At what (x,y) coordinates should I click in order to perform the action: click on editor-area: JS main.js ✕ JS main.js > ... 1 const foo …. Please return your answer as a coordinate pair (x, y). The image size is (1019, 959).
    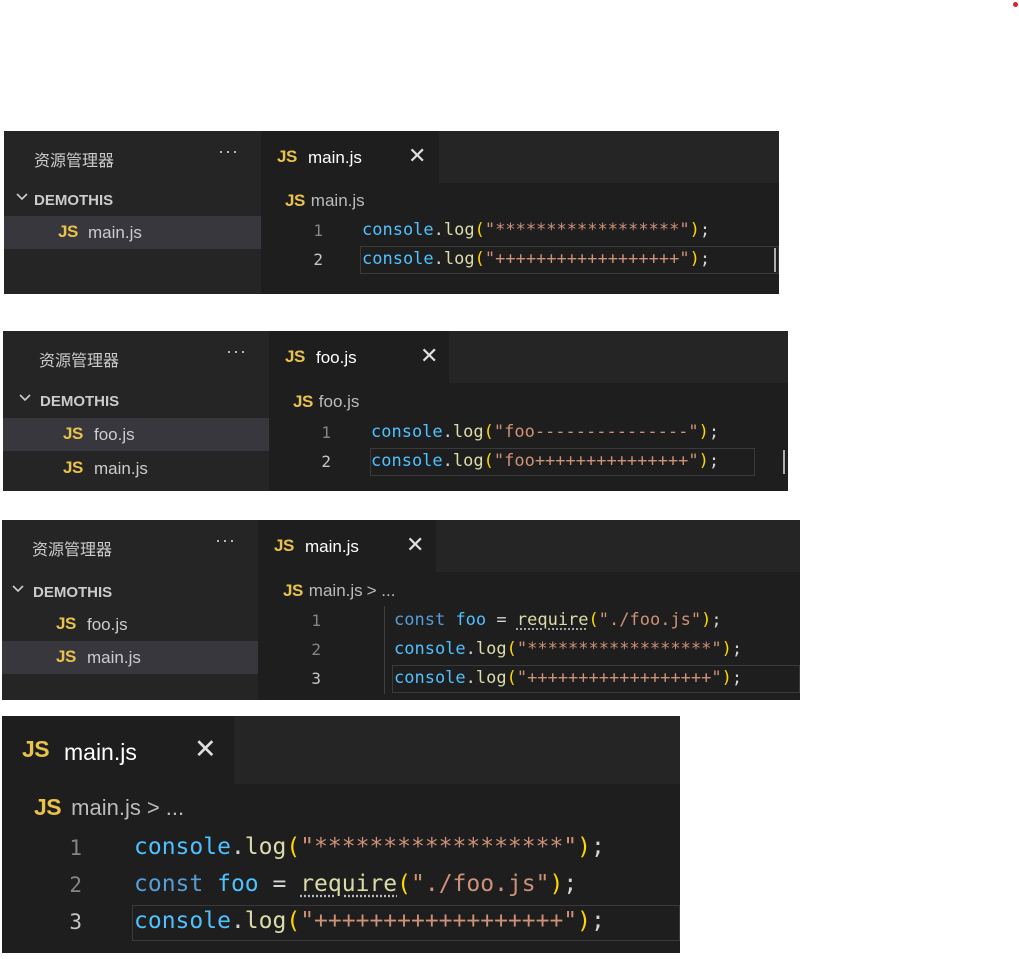
    Looking at the image, I should click on (529, 610).